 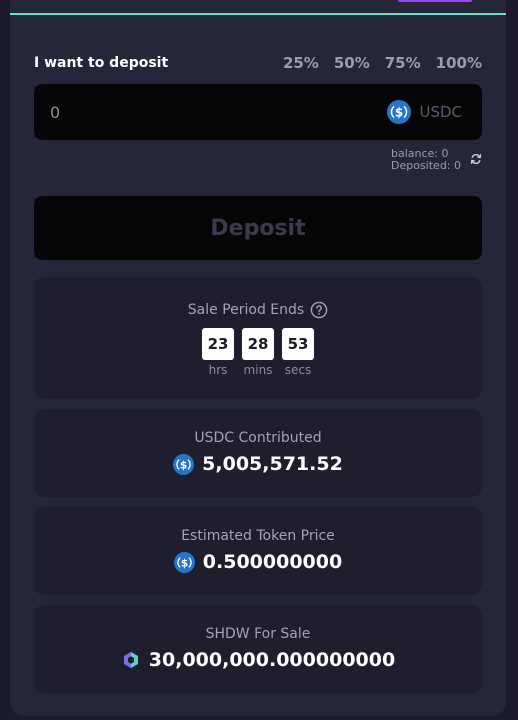 I want to click on refresh-icon, so click(x=476, y=159).